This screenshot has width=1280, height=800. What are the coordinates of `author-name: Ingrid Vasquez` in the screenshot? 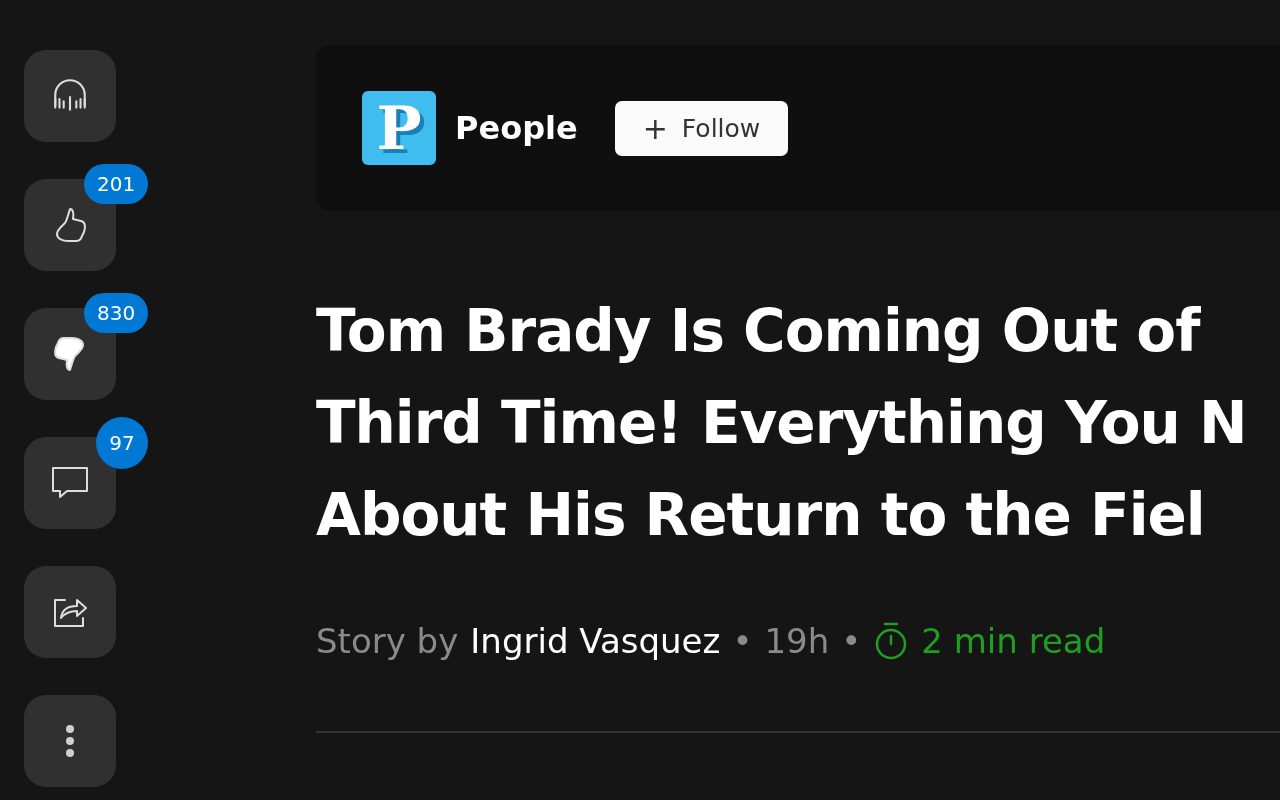 It's located at (595, 641).